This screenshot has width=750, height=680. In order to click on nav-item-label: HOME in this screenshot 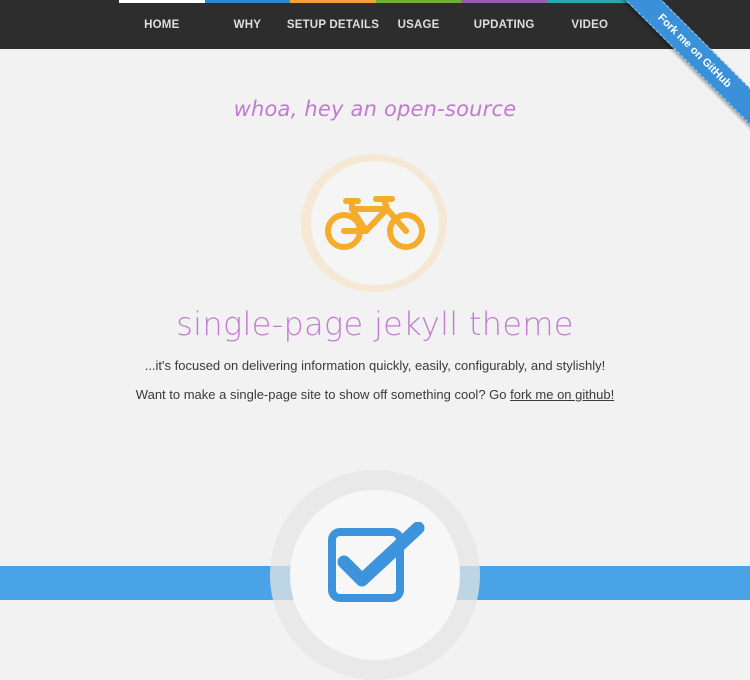, I will do `click(162, 24)`.